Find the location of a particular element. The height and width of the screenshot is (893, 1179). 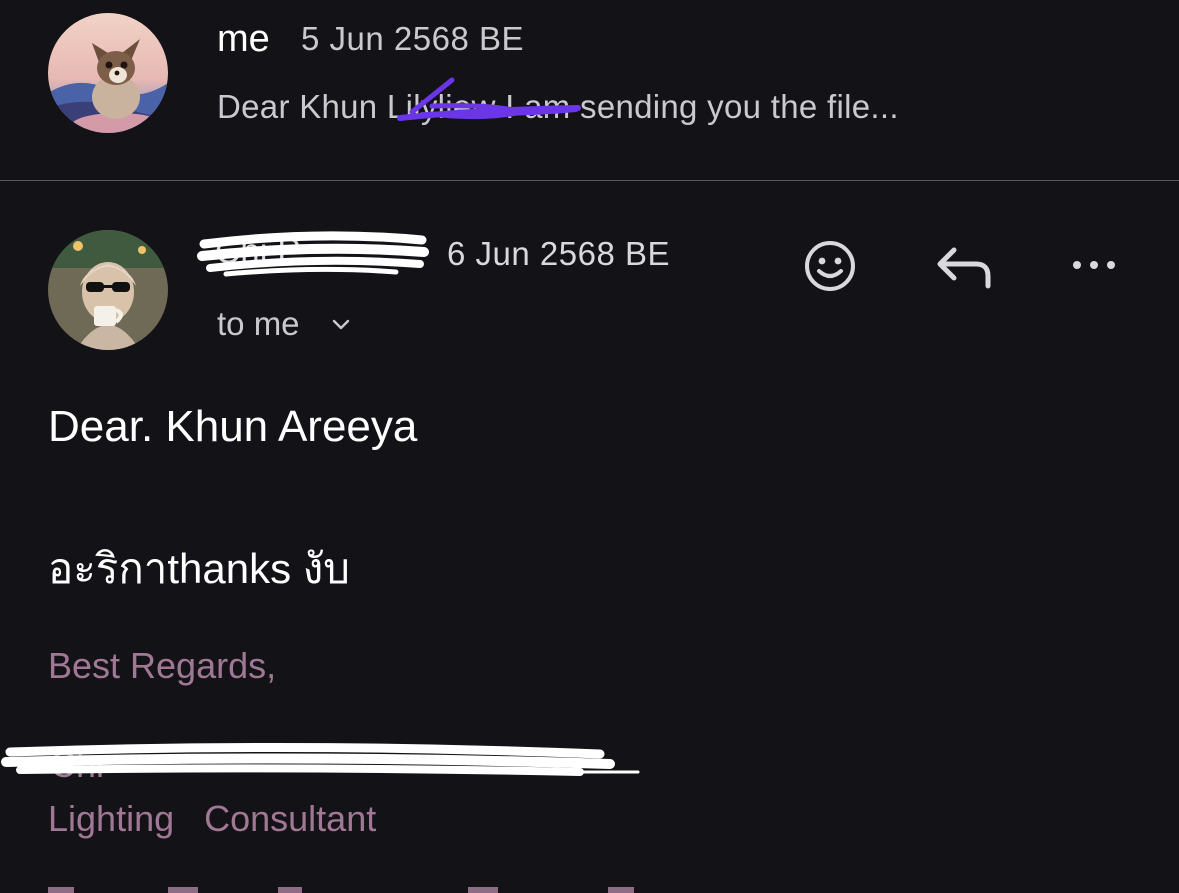

message2-sender: Chi P. is located at coordinates (260, 251).